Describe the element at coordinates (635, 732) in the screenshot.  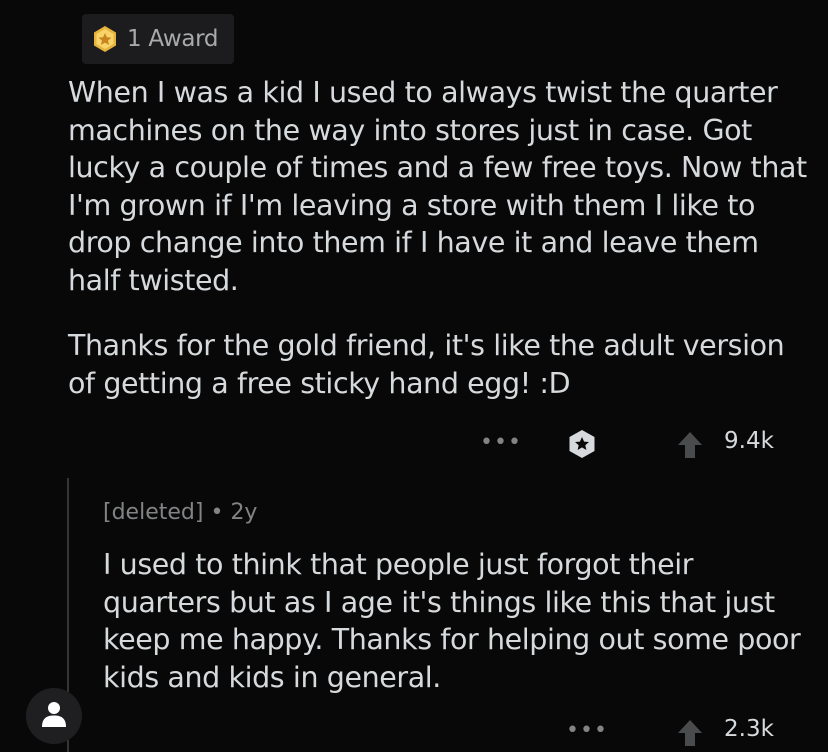
I see `reply-actions: ••• 2.3k` at that location.